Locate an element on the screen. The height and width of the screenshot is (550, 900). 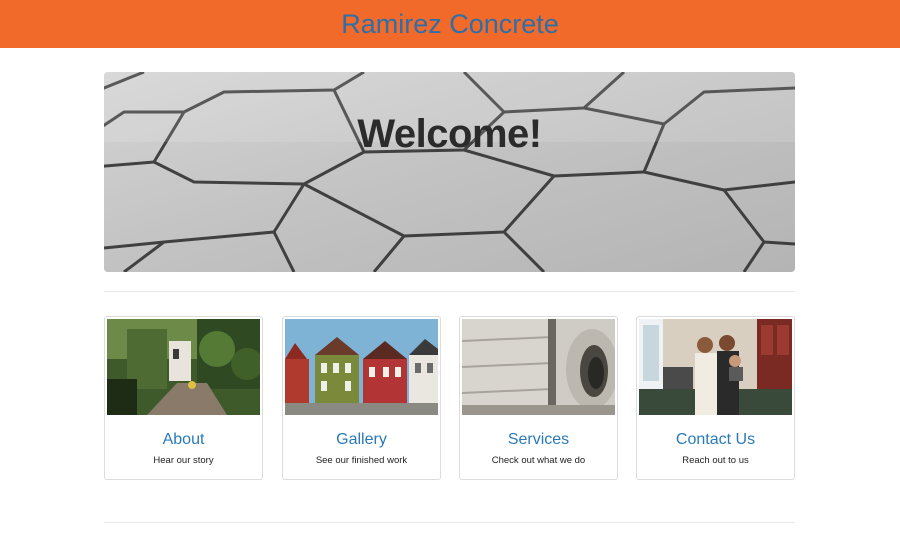
top-header: Ramirez Concrete is located at coordinates (450, 24).